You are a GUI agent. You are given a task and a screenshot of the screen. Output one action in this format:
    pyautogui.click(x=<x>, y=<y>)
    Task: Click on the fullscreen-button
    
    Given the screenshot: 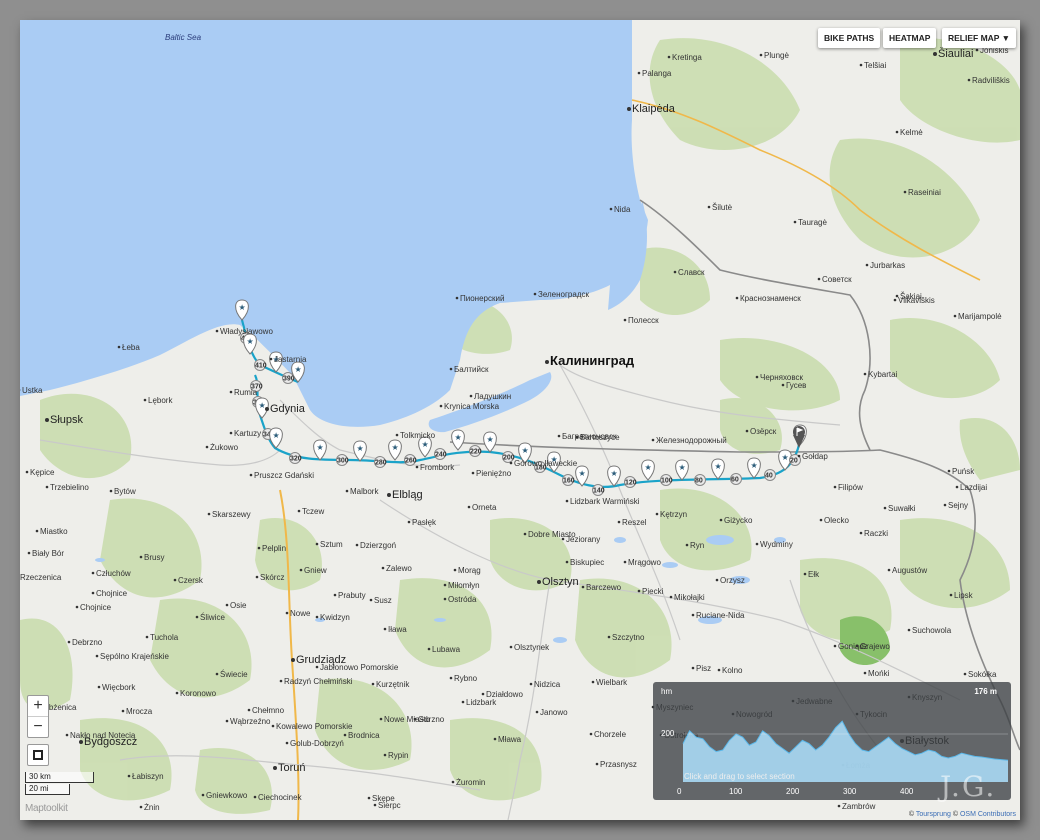 What is the action you would take?
    pyautogui.click(x=38, y=755)
    